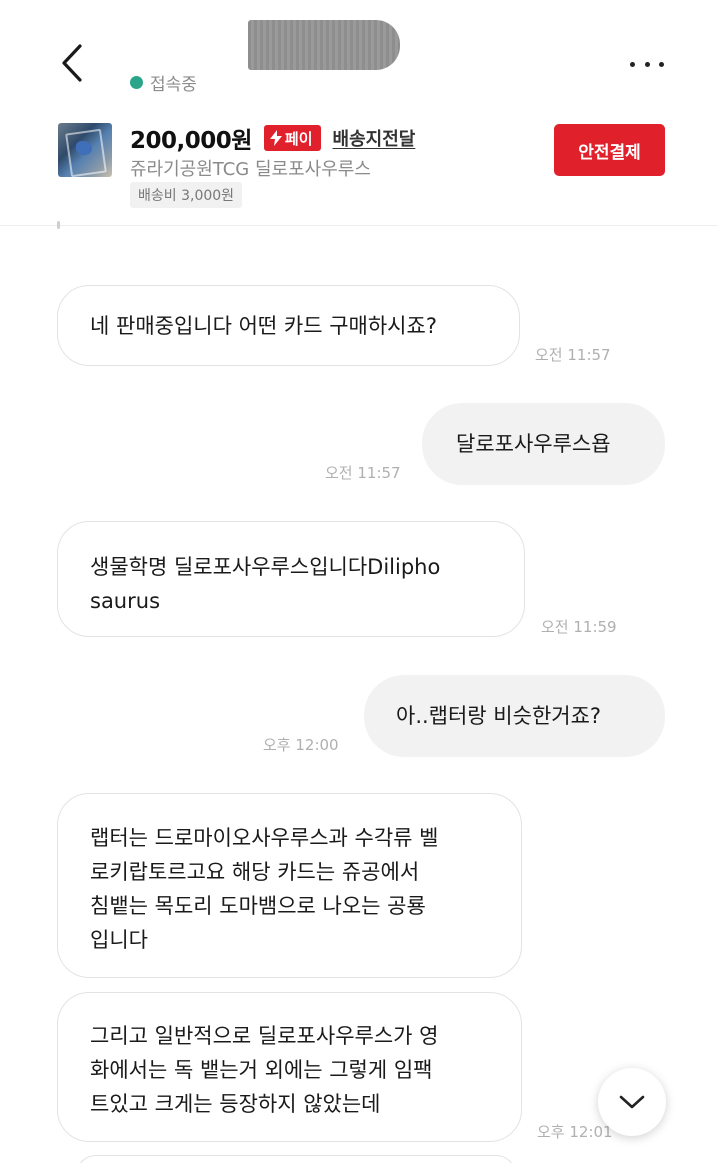 This screenshot has width=718, height=1163. I want to click on lightning-icon, so click(275, 138).